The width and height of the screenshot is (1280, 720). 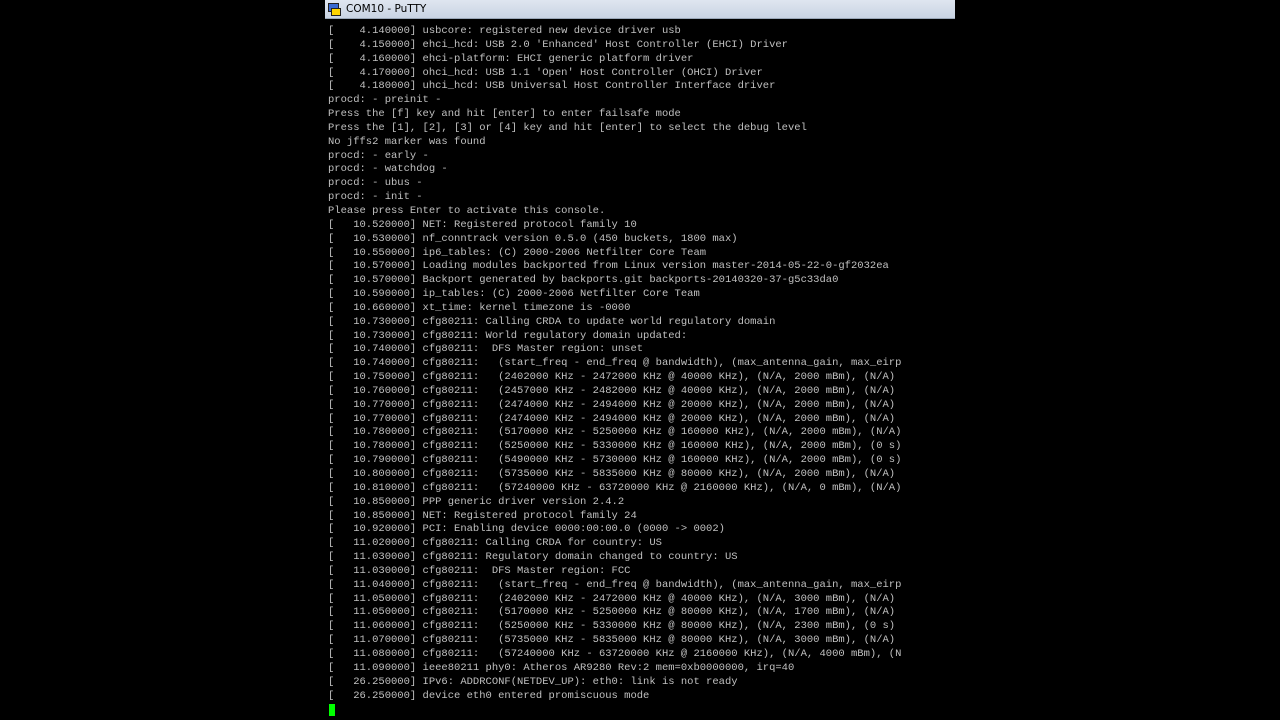 What do you see at coordinates (378, 155) in the screenshot?
I see `terminal-line: procd: - early -` at bounding box center [378, 155].